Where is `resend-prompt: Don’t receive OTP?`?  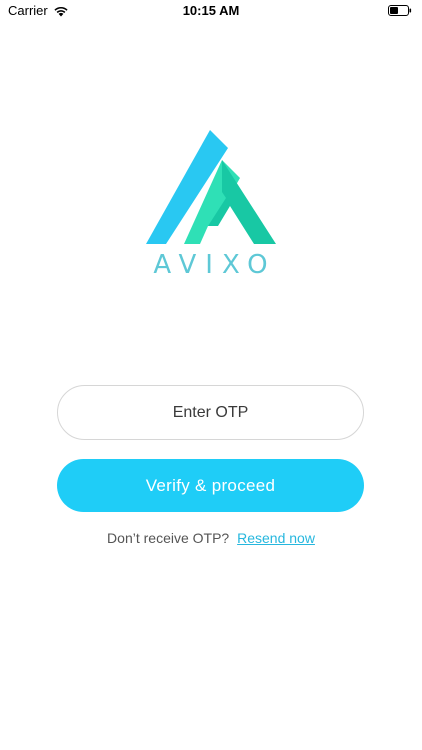 resend-prompt: Don’t receive OTP? is located at coordinates (168, 538).